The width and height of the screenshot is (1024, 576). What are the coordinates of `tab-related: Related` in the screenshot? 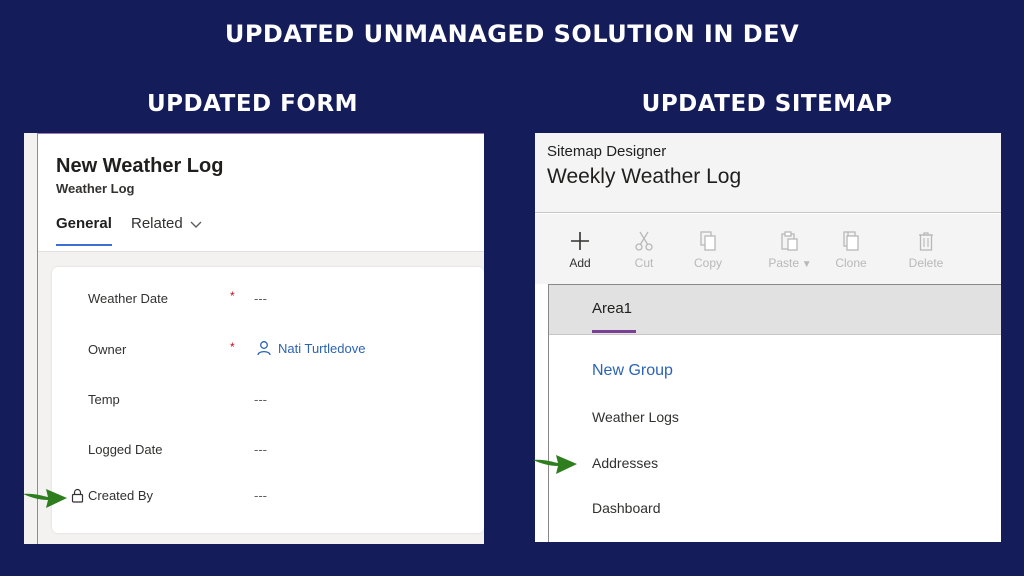 It's located at (167, 223).